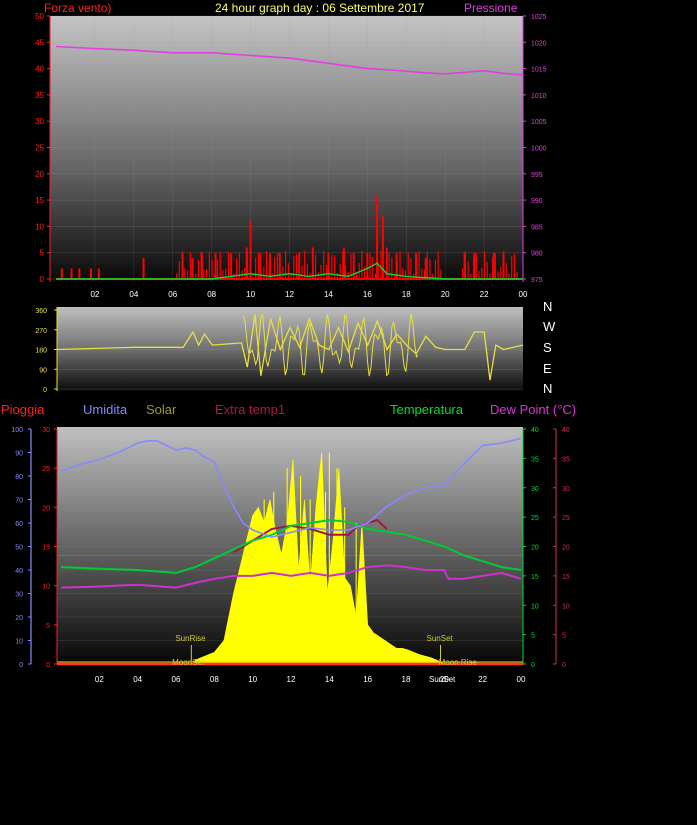 The width and height of the screenshot is (697, 825). What do you see at coordinates (537, 201) in the screenshot?
I see `right-tick-label: 990` at bounding box center [537, 201].